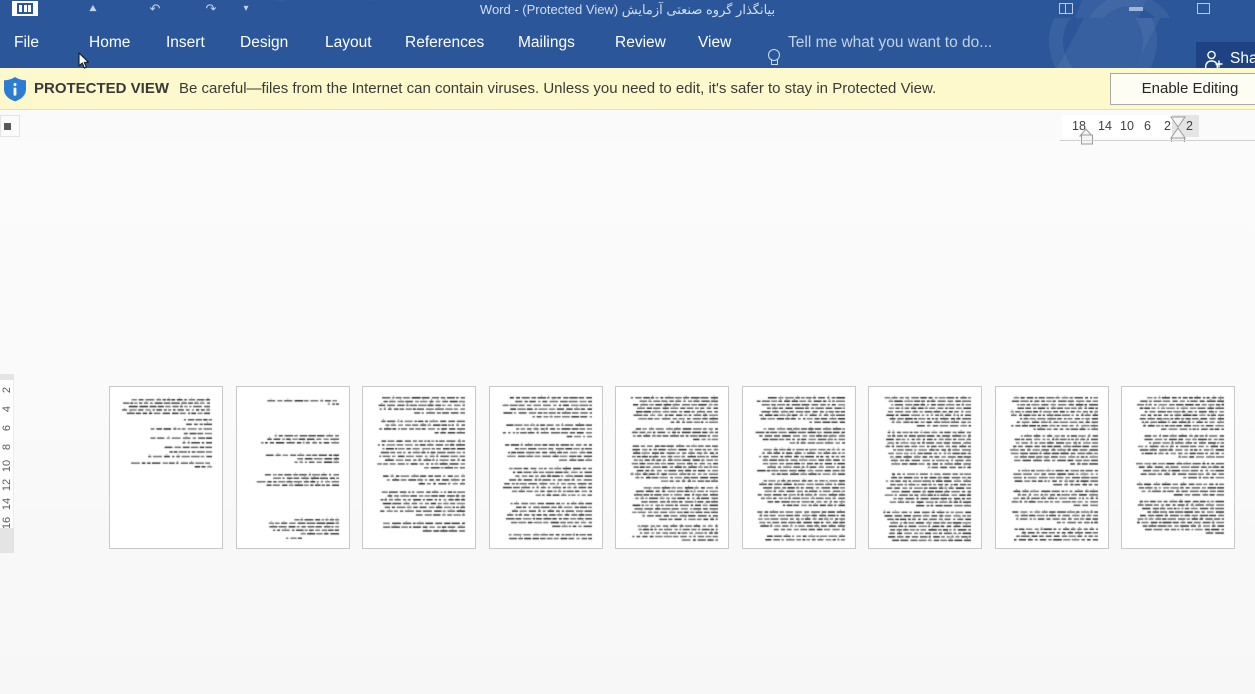 The height and width of the screenshot is (694, 1255). I want to click on close-button, so click(1205, 8).